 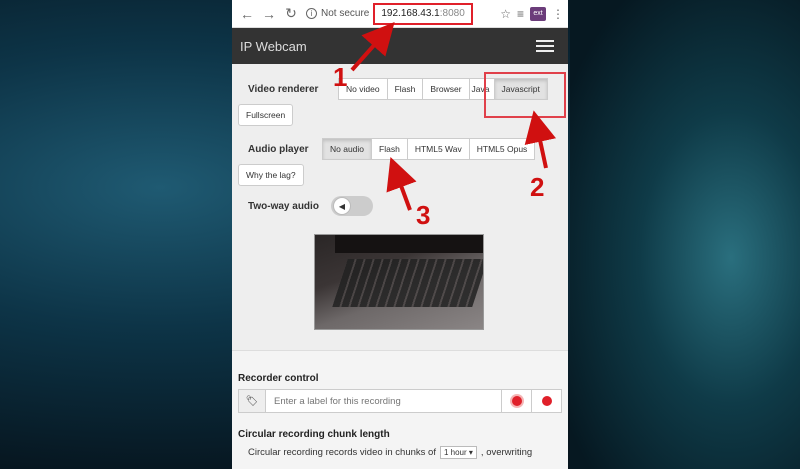 I want to click on star-icon: ☆, so click(x=505, y=14).